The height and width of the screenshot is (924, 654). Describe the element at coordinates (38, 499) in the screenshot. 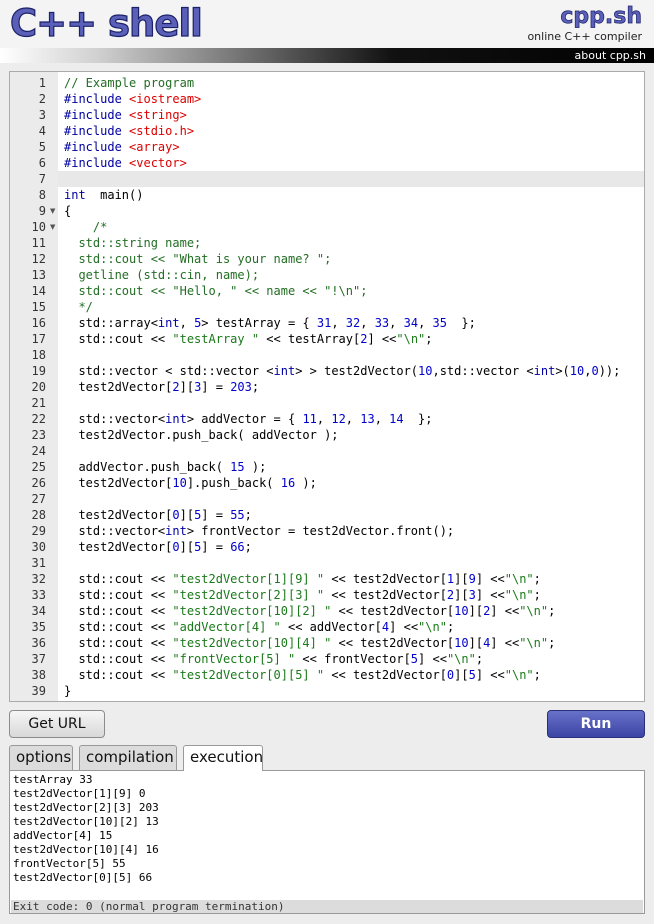

I see `line-number: 27` at that location.